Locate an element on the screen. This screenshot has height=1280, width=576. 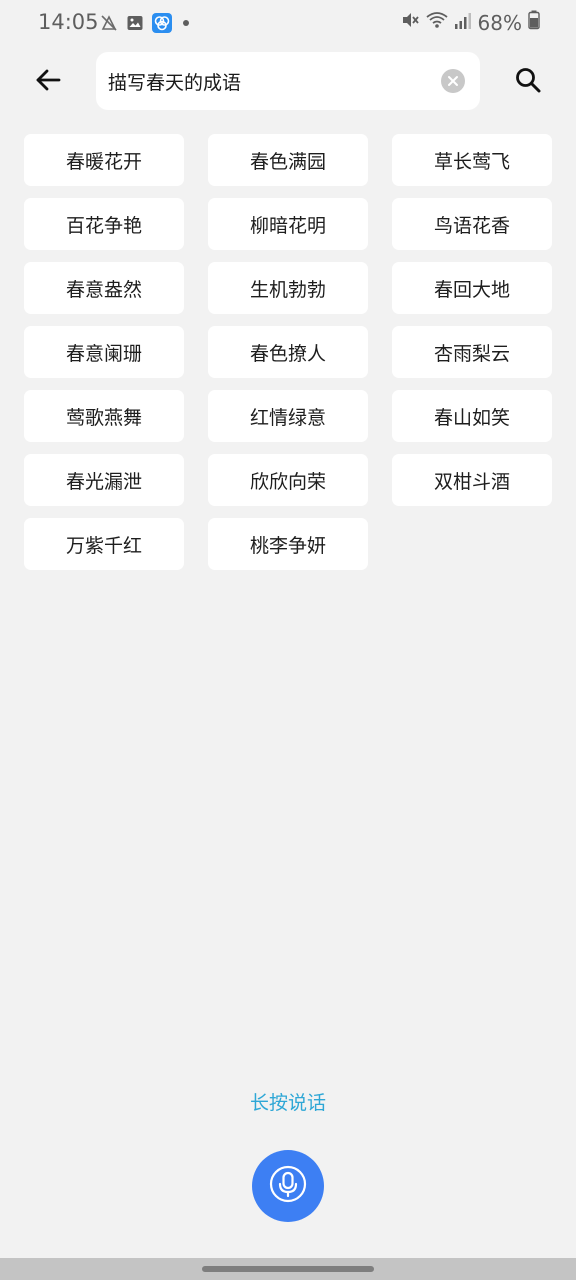
arrow-left-icon is located at coordinates (48, 82).